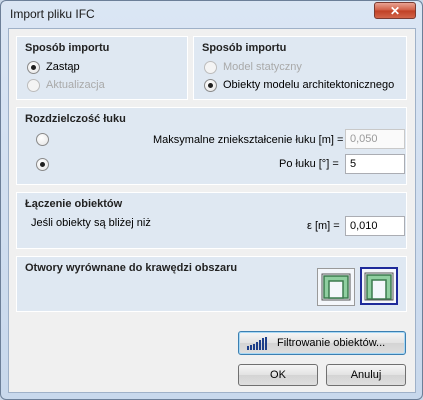  I want to click on arc-angle-field, so click(375, 164).